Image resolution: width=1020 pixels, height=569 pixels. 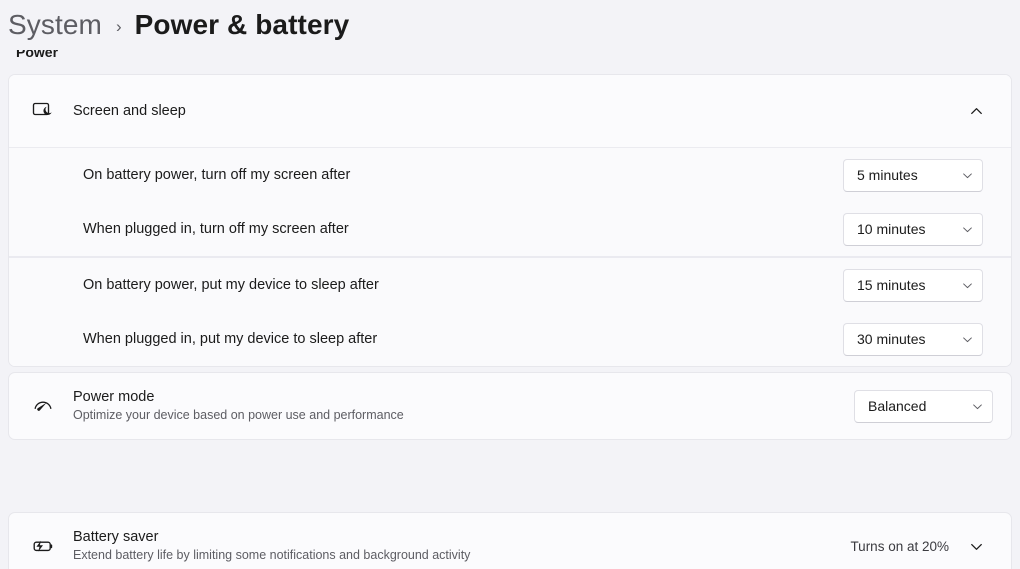 I want to click on screen-and-sleep-title: Screen and sleep, so click(x=129, y=111).